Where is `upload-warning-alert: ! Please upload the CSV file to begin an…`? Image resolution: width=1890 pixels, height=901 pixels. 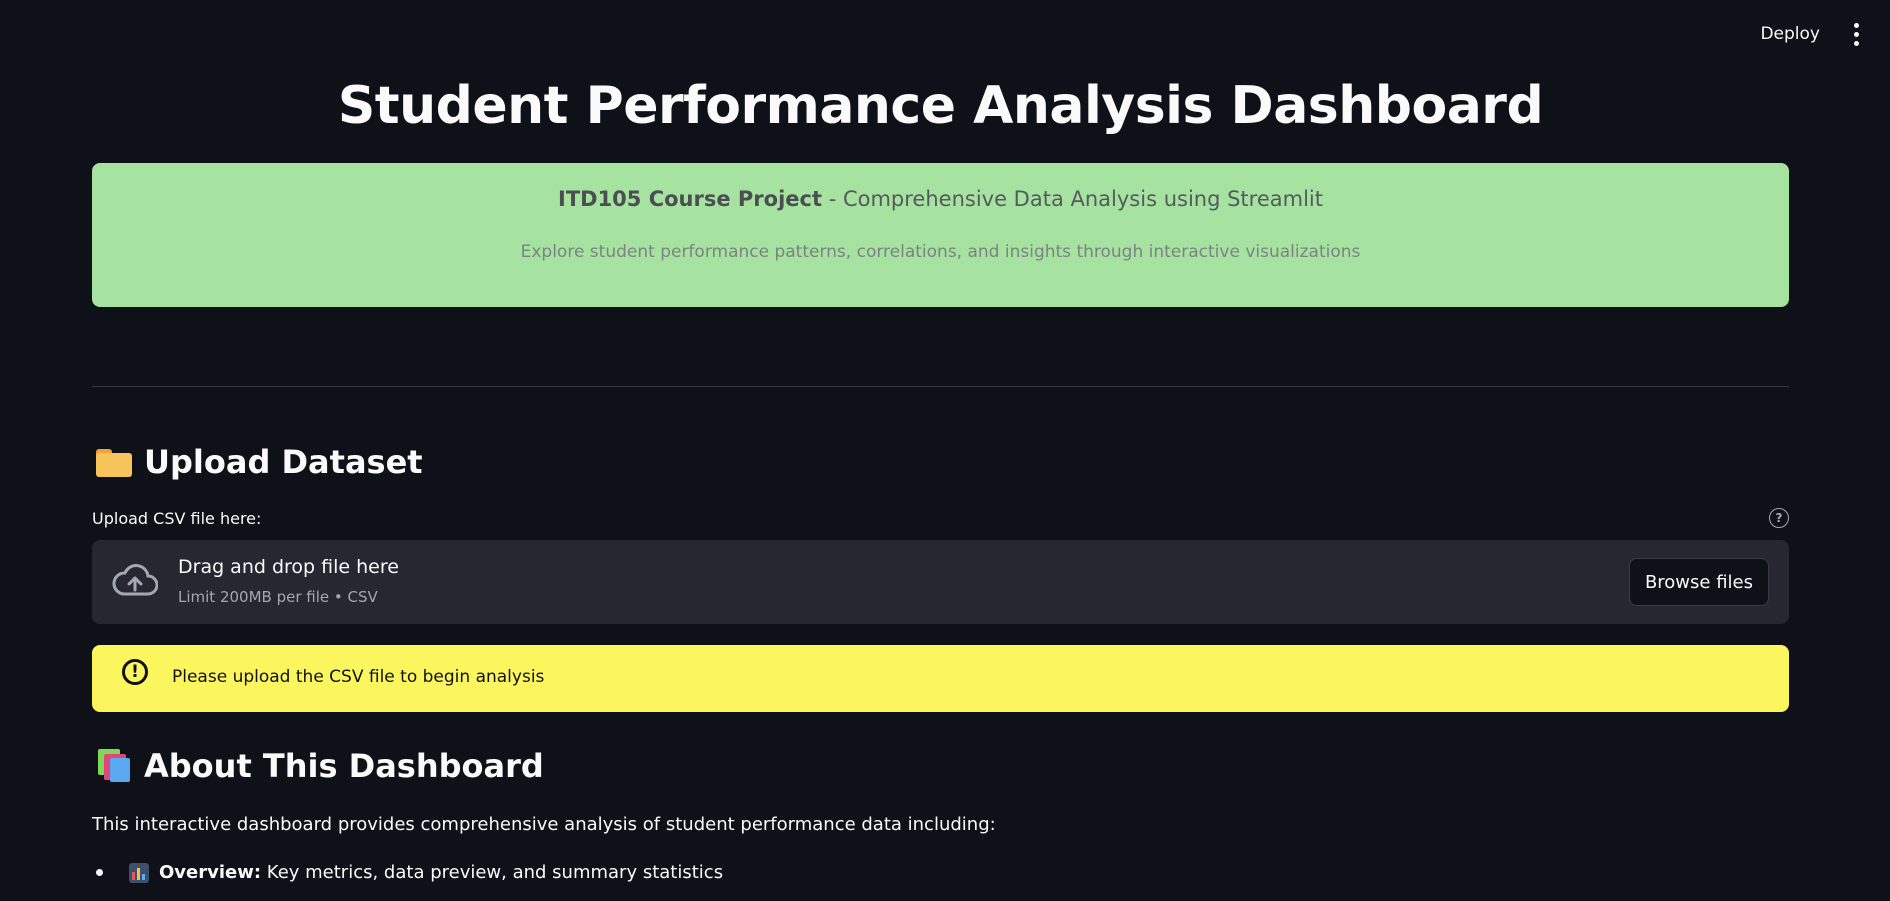 upload-warning-alert: ! Please upload the CSV file to begin an… is located at coordinates (940, 678).